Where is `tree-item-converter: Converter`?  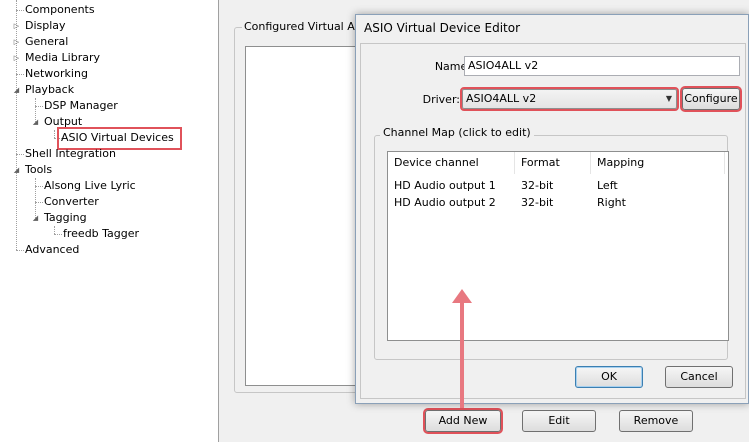 tree-item-converter: Converter is located at coordinates (71, 202).